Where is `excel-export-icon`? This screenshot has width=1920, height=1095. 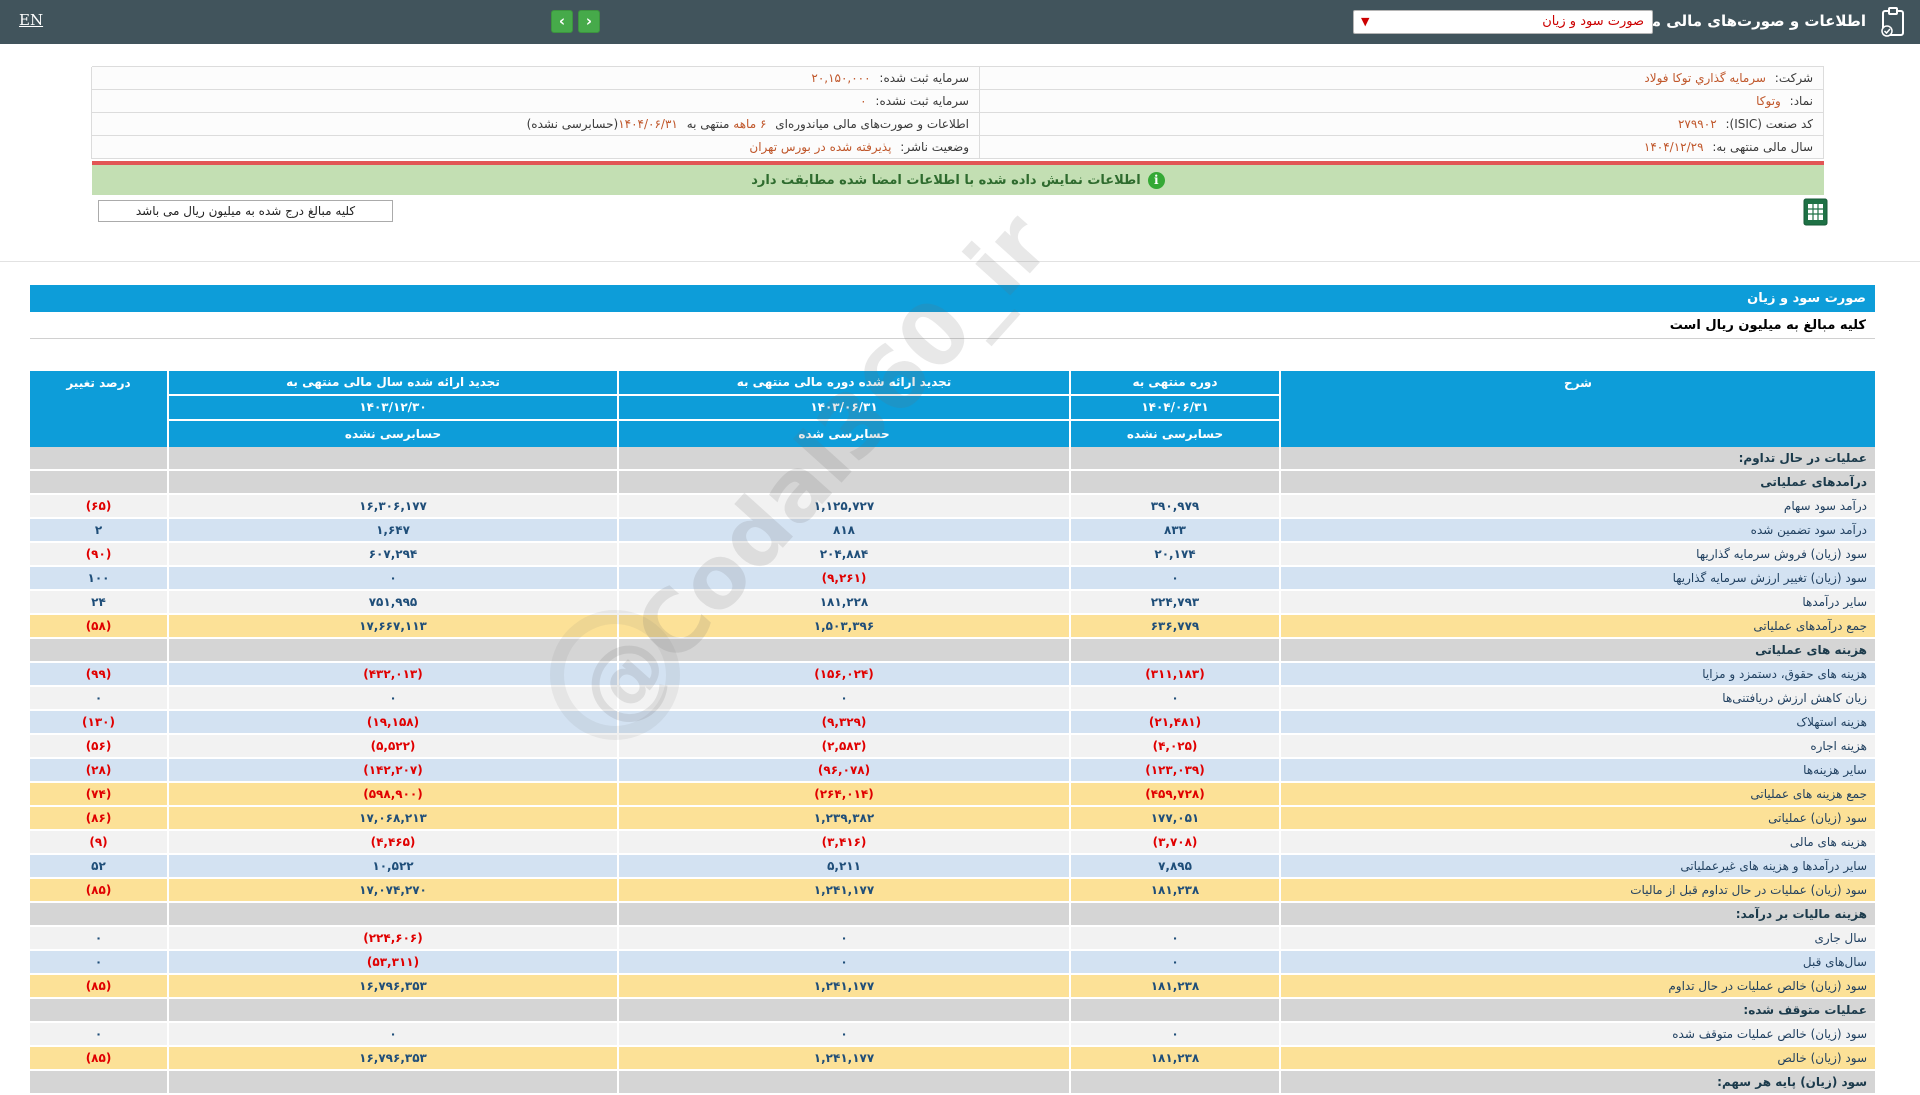 excel-export-icon is located at coordinates (1815, 212).